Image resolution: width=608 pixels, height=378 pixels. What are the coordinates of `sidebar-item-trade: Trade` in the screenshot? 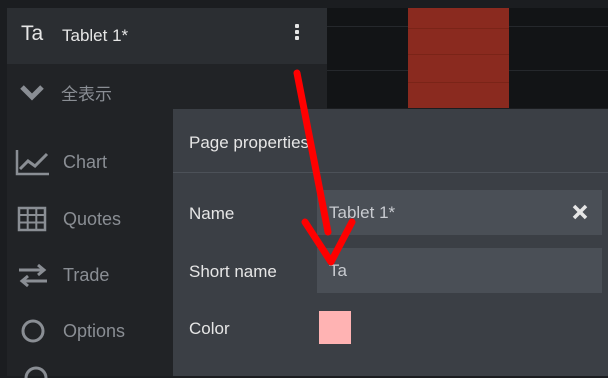 It's located at (100, 275).